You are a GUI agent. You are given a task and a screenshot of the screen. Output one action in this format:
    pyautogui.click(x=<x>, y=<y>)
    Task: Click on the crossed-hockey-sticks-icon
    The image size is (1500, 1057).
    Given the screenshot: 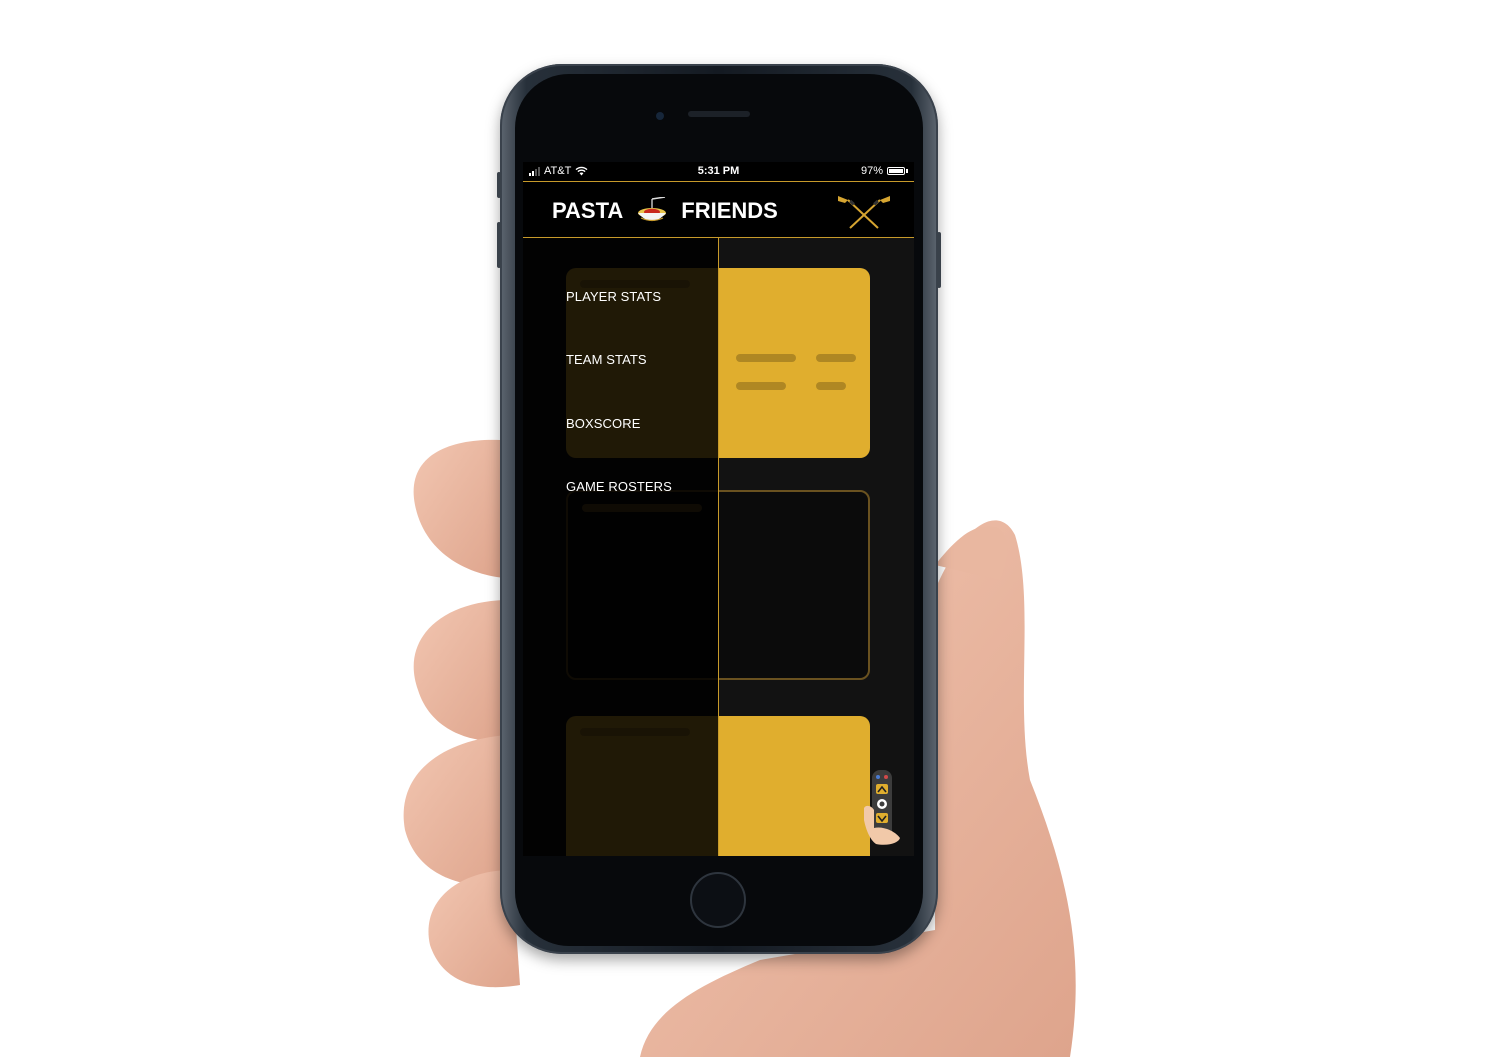 What is the action you would take?
    pyautogui.click(x=864, y=211)
    